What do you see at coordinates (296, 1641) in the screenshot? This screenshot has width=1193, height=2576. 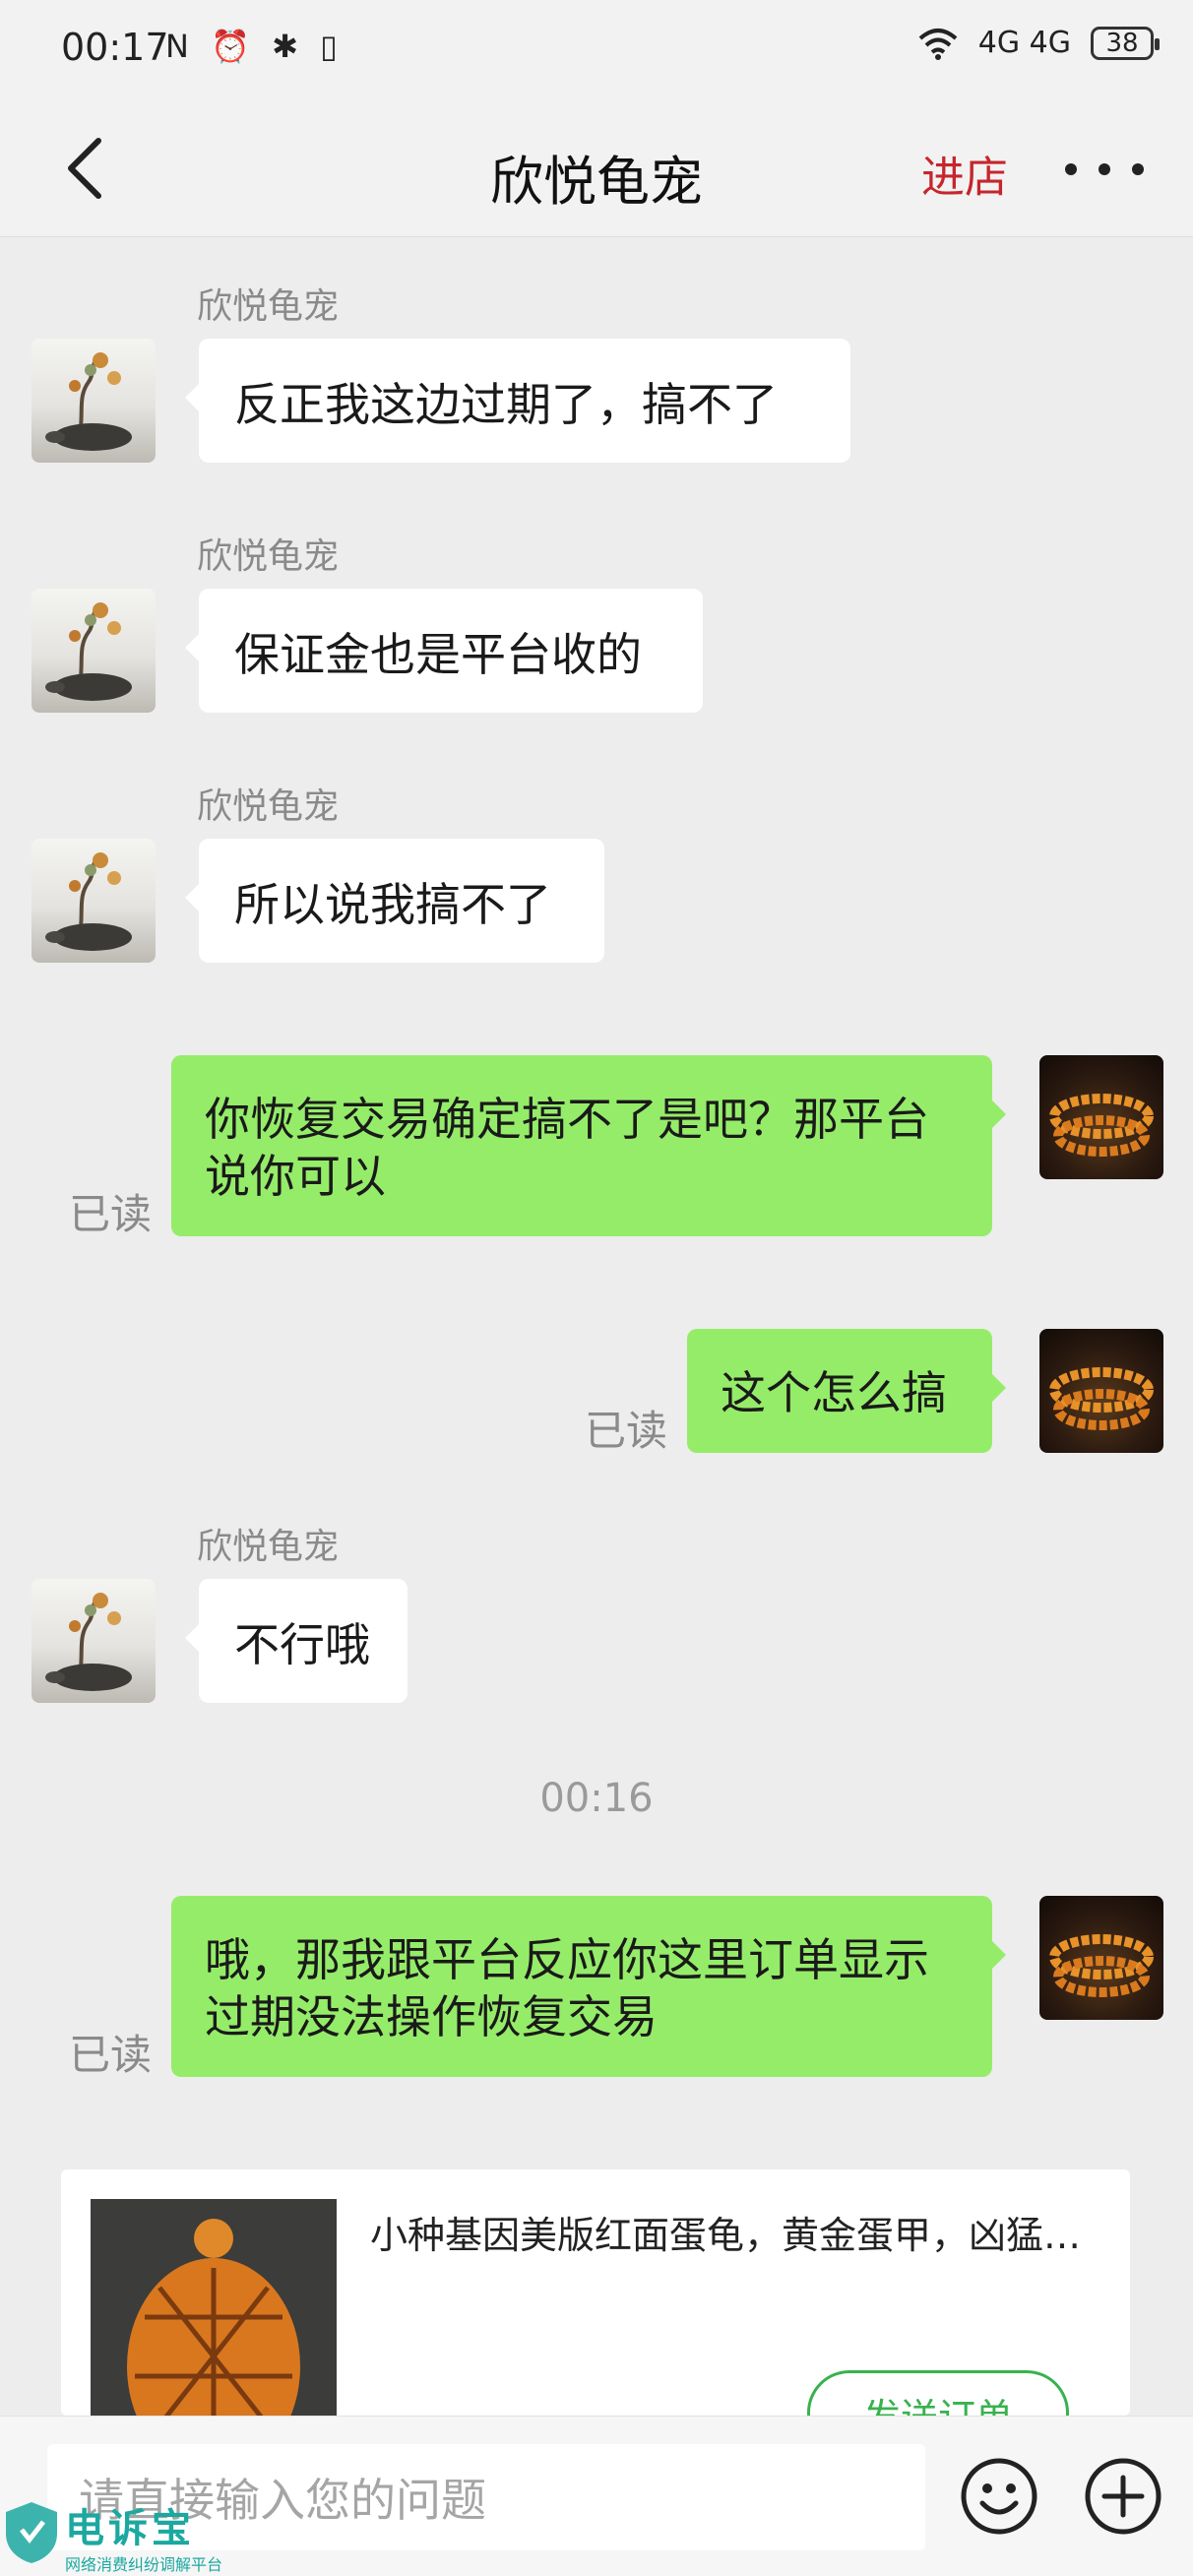 I see `incoming-message-bubble: 不行哦` at bounding box center [296, 1641].